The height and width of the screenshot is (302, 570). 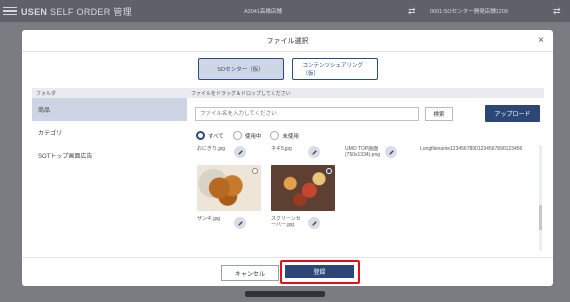 What do you see at coordinates (10, 11) in the screenshot?
I see `hamburger-menu-icon` at bounding box center [10, 11].